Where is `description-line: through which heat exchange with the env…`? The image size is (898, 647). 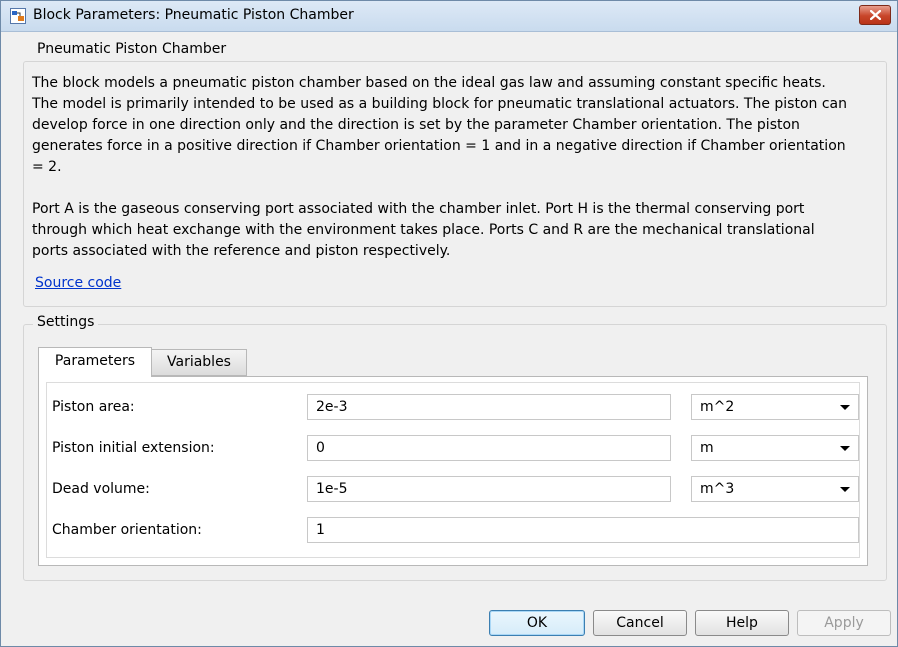 description-line: through which heat exchange with the env… is located at coordinates (423, 230).